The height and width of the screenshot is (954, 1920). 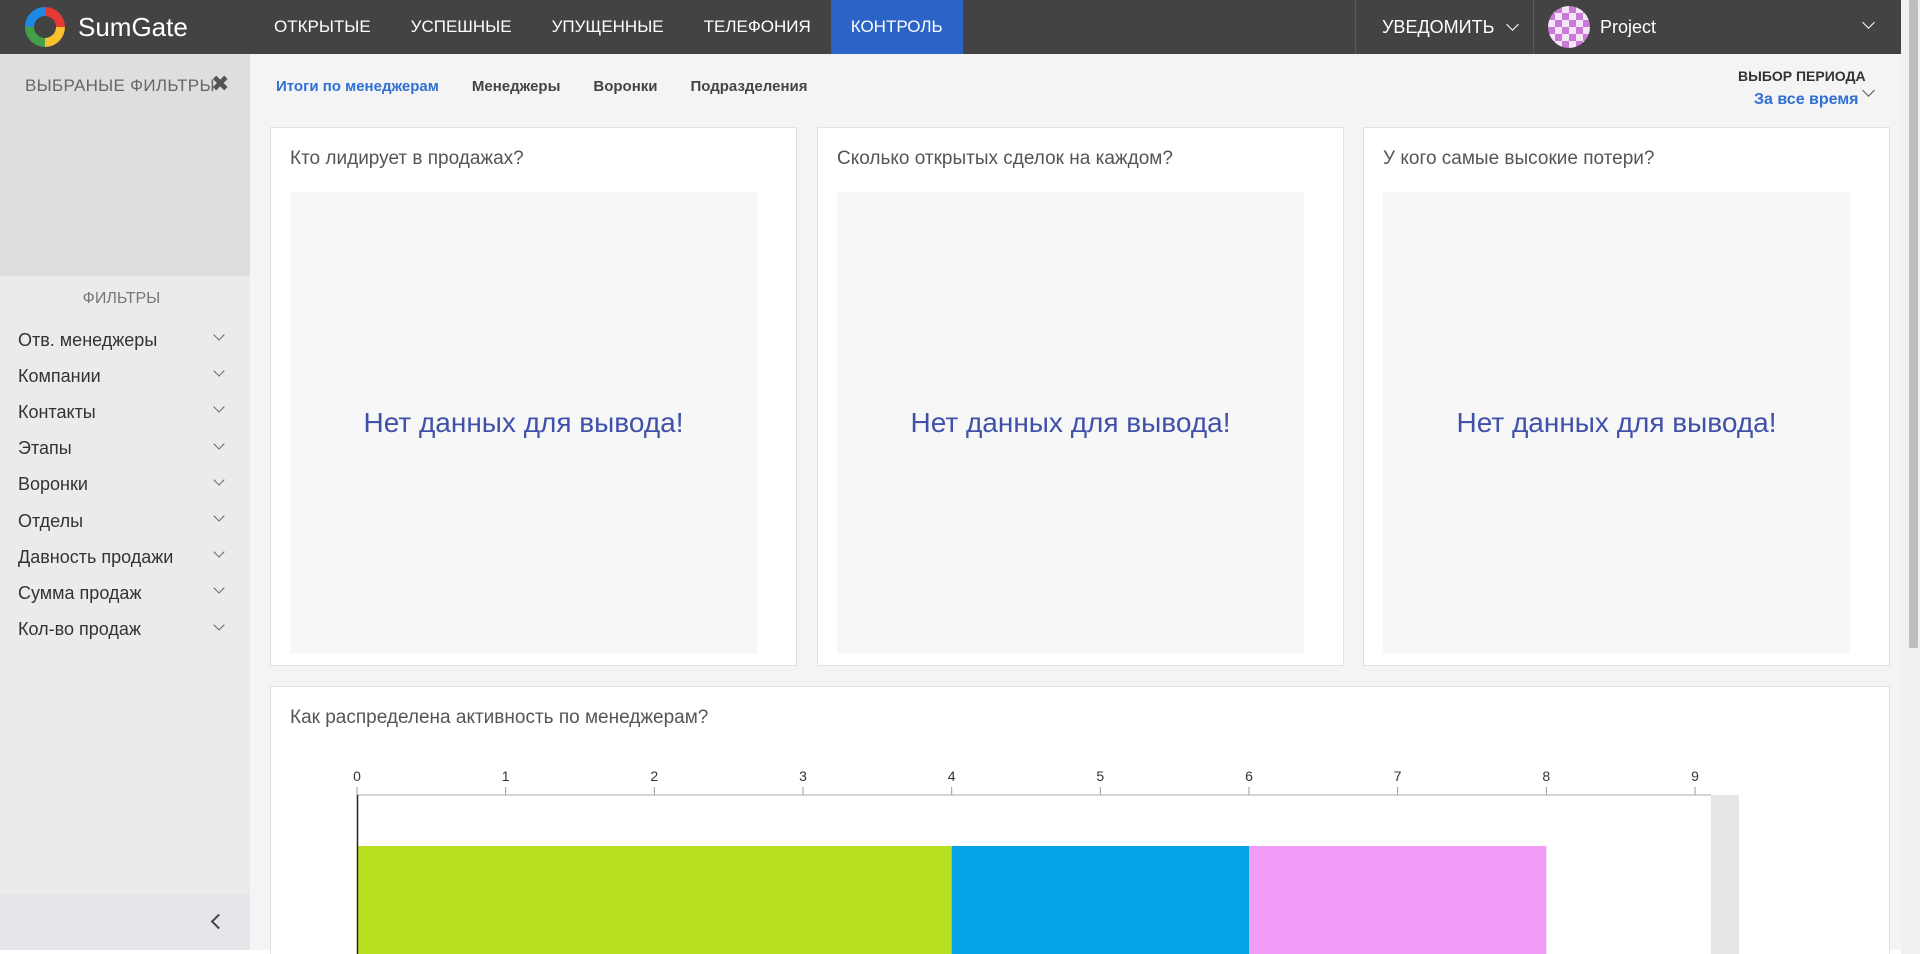 What do you see at coordinates (322, 27) in the screenshot?
I see `nav-open: ОТКРЫТЫЕ` at bounding box center [322, 27].